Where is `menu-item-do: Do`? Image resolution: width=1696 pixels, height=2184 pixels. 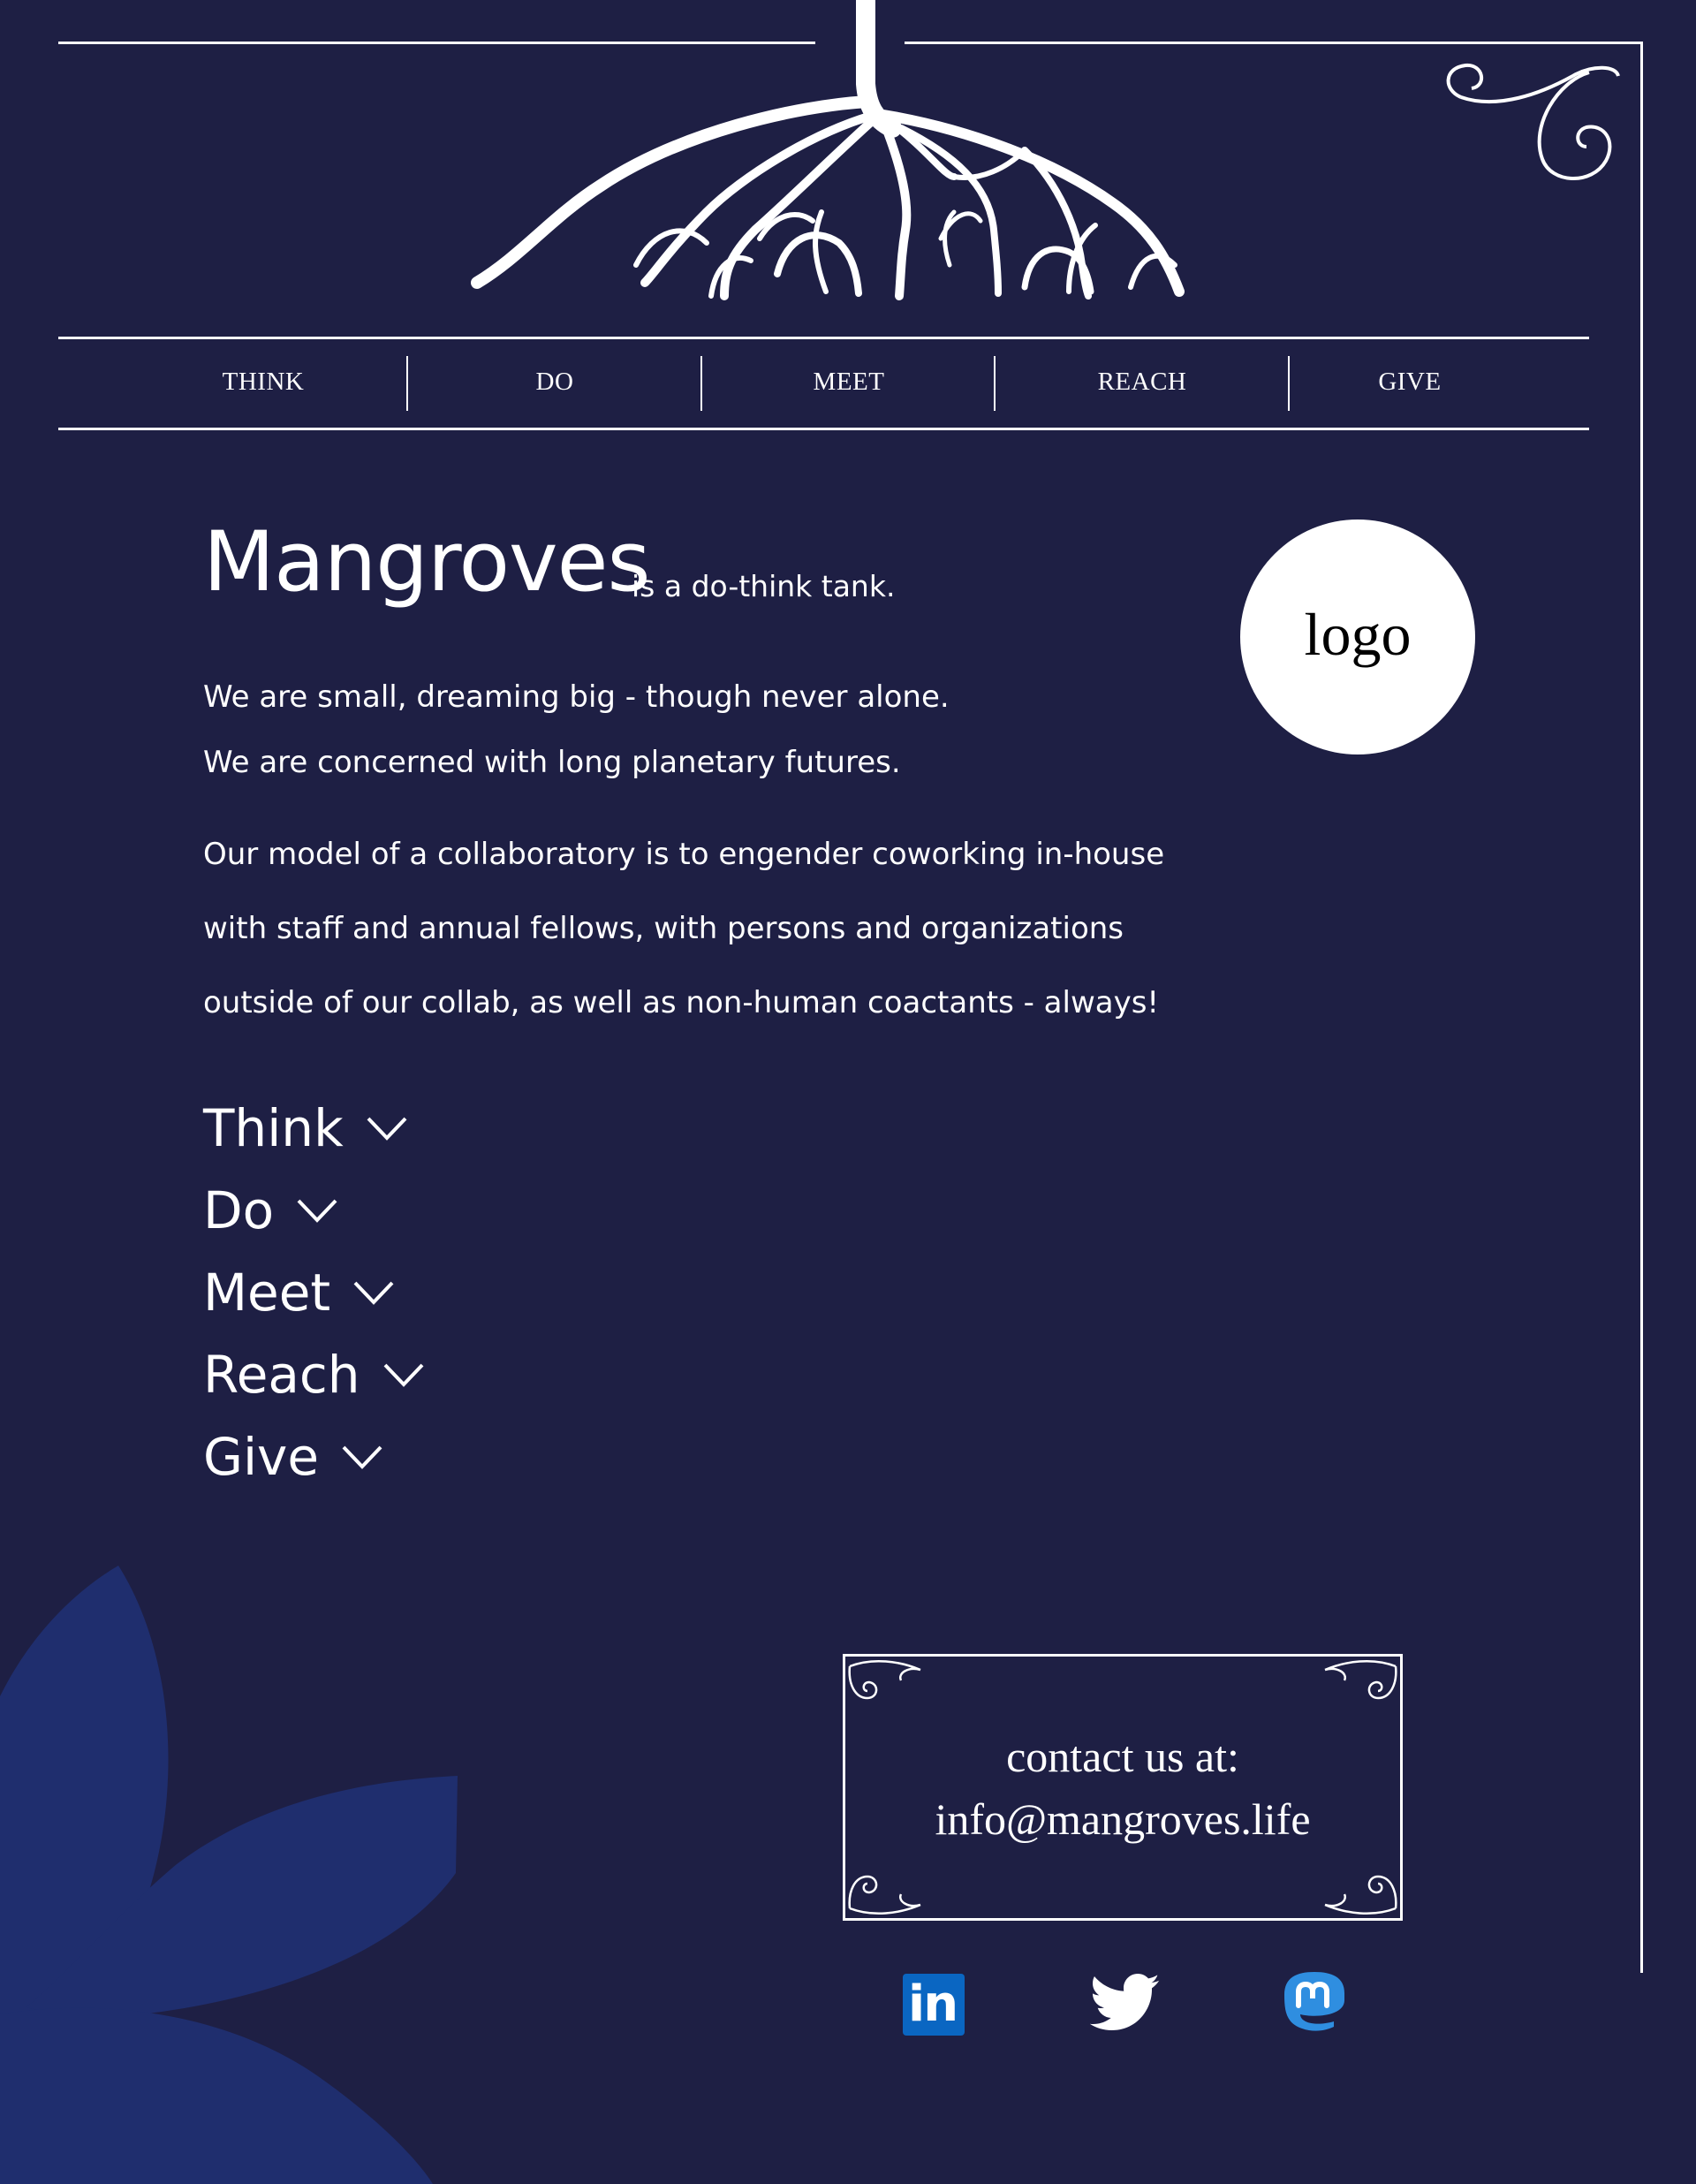
menu-item-do: Do is located at coordinates (271, 1210).